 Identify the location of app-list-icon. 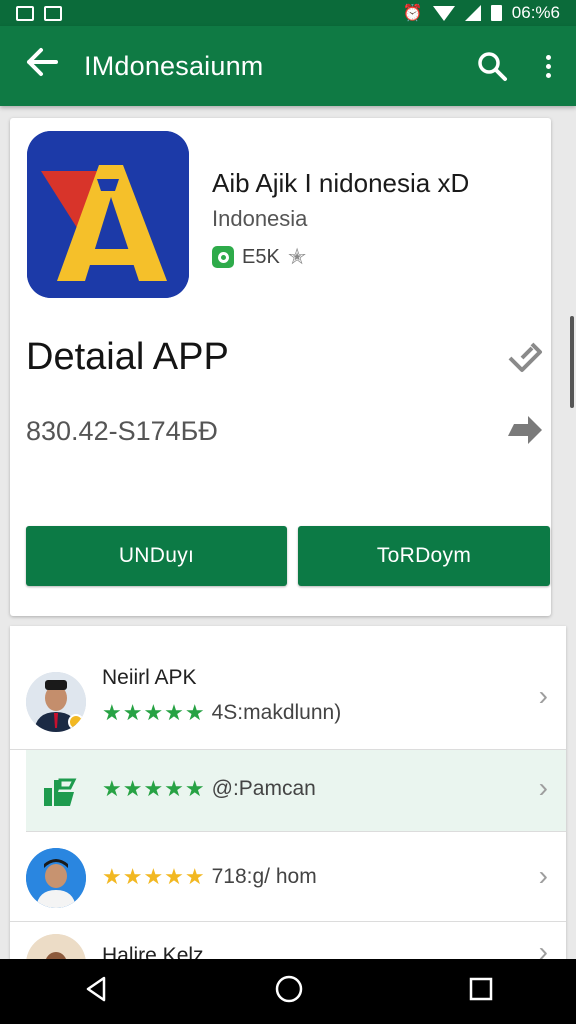
(60, 794).